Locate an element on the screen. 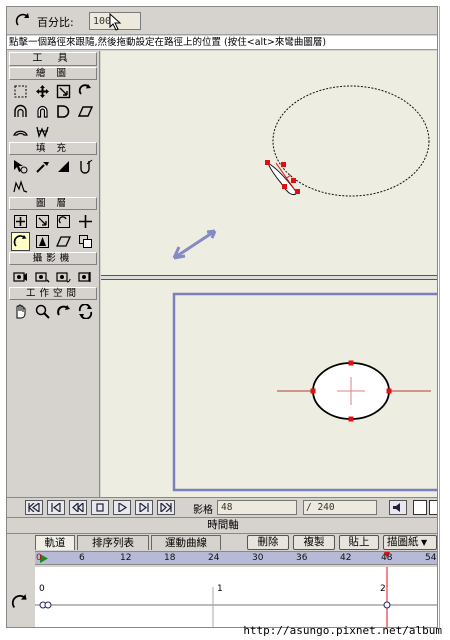 This screenshot has width=450, height=640. play-button is located at coordinates (122, 507).